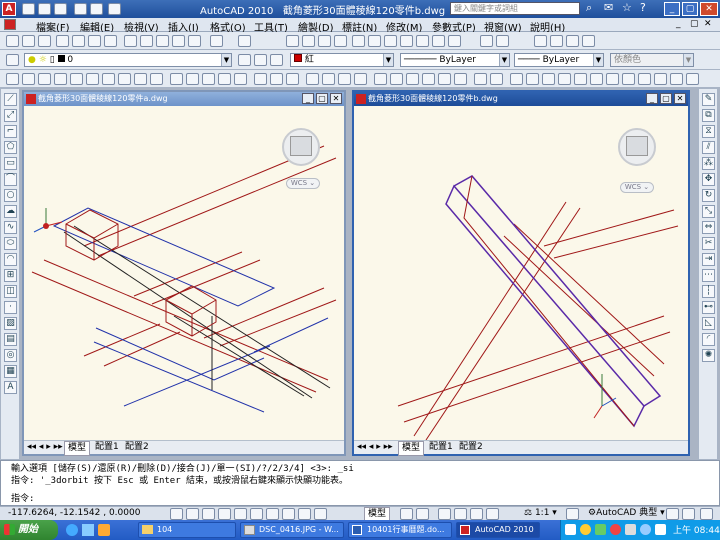 The height and width of the screenshot is (540, 720). Describe the element at coordinates (208, 79) in the screenshot. I see `sweep-icon` at that location.